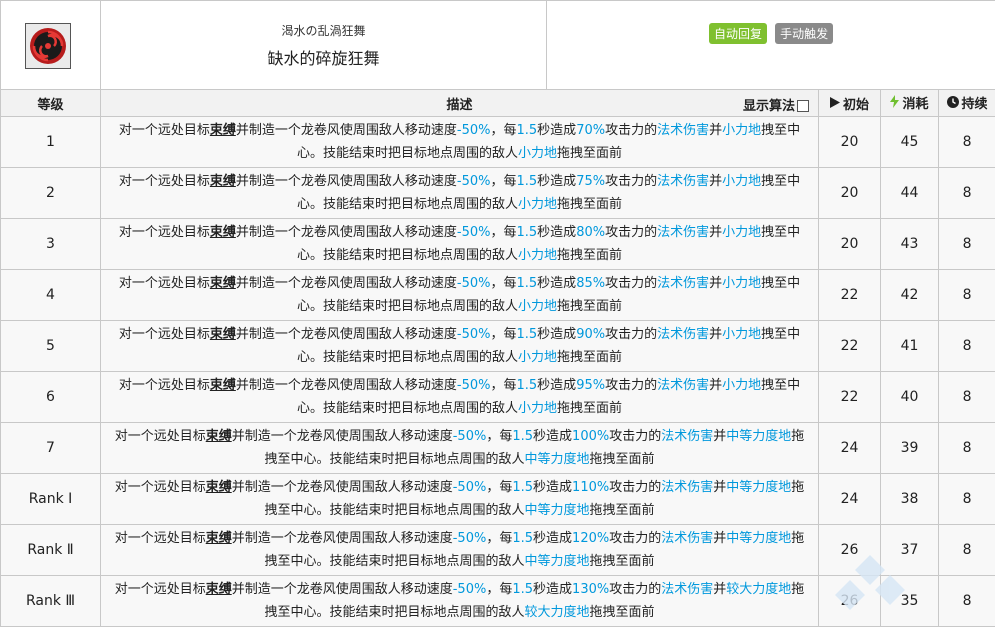 This screenshot has height=627, width=995. Describe the element at coordinates (953, 104) in the screenshot. I see `clock-icon` at that location.